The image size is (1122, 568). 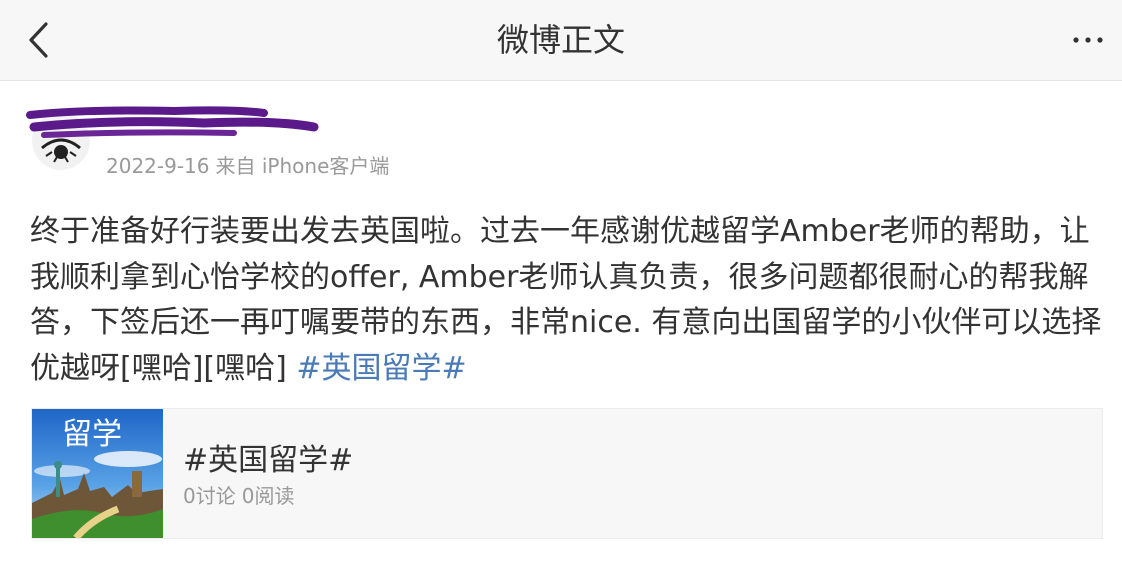 I want to click on post-source: 来自 iPhone客户端, so click(x=302, y=166).